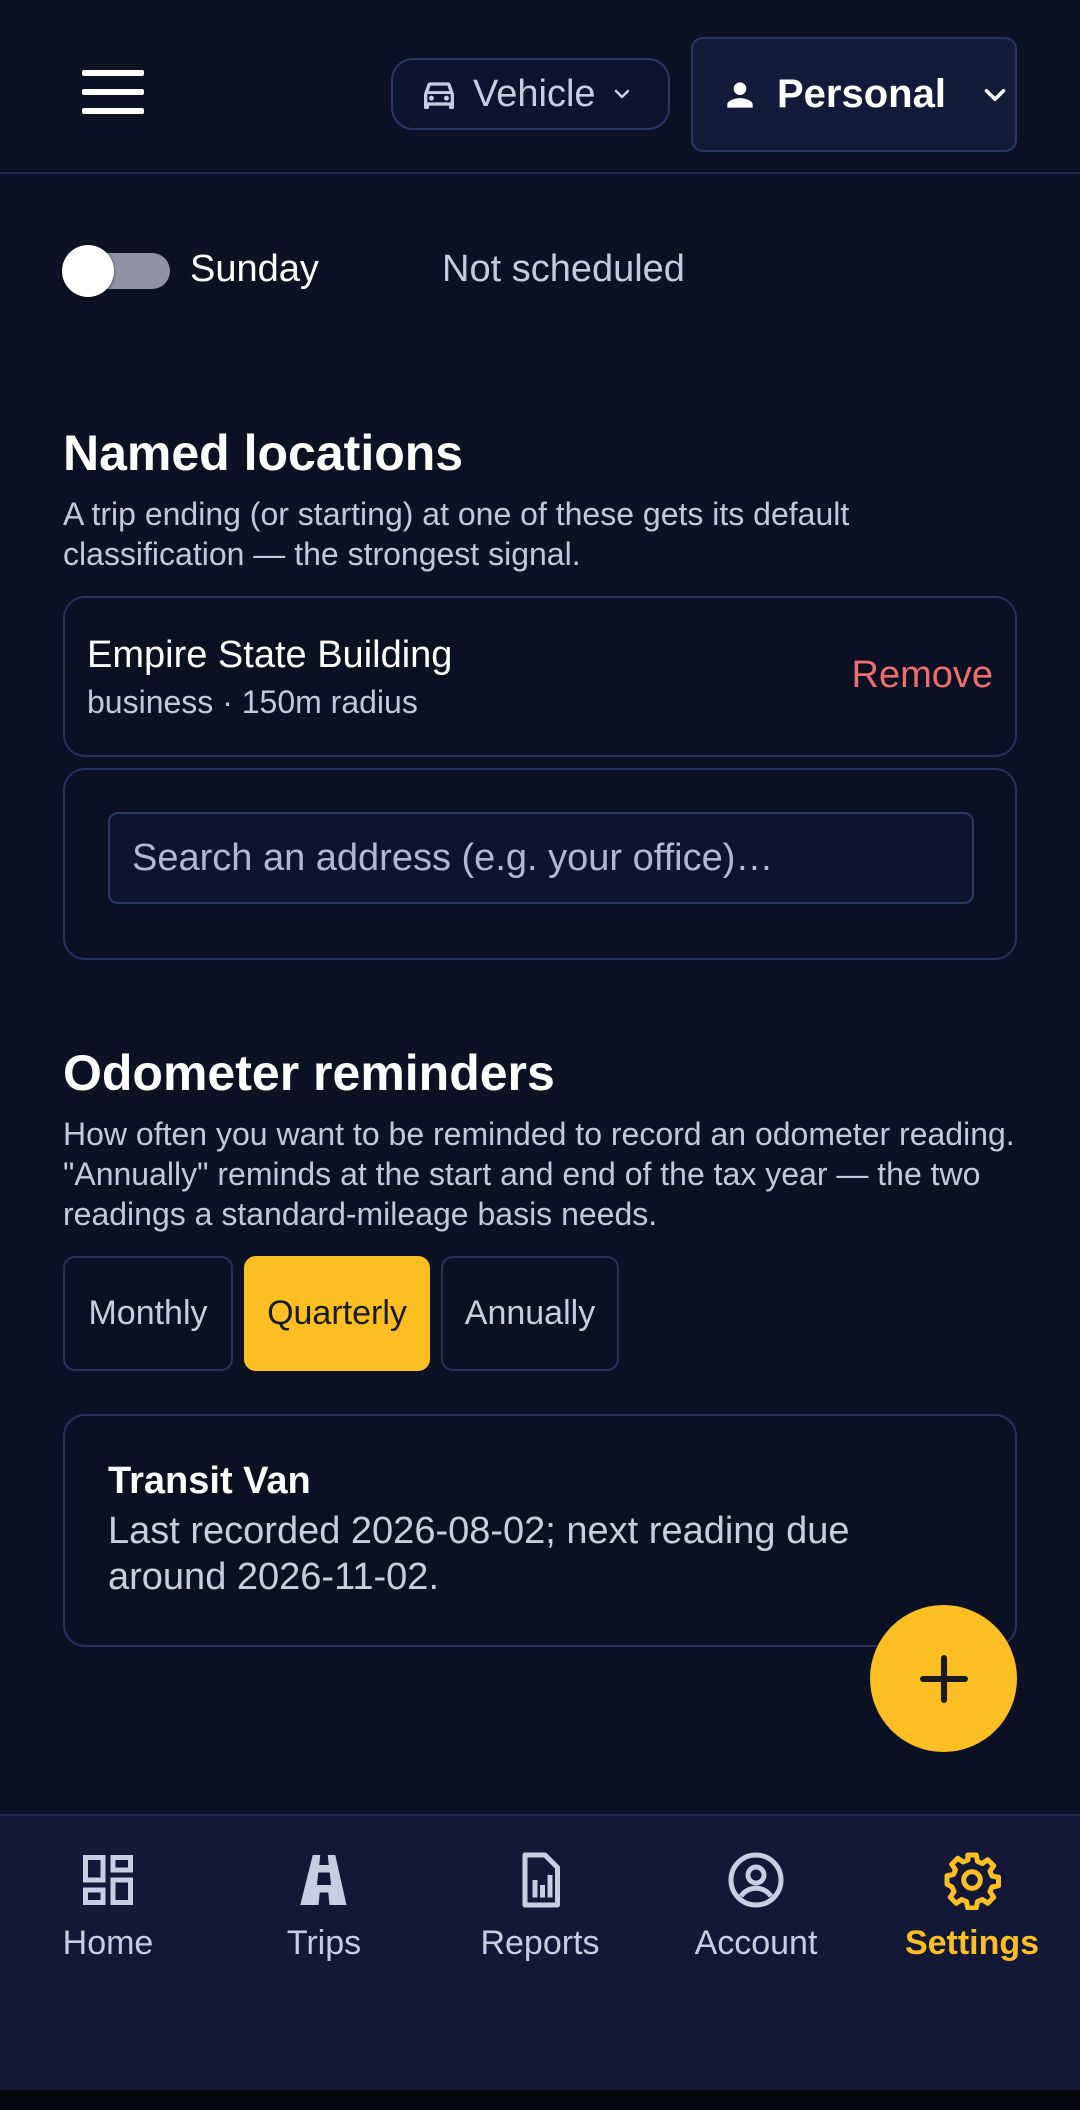 The width and height of the screenshot is (1080, 2110). Describe the element at coordinates (263, 453) in the screenshot. I see `named-locations-title: Named locations` at that location.